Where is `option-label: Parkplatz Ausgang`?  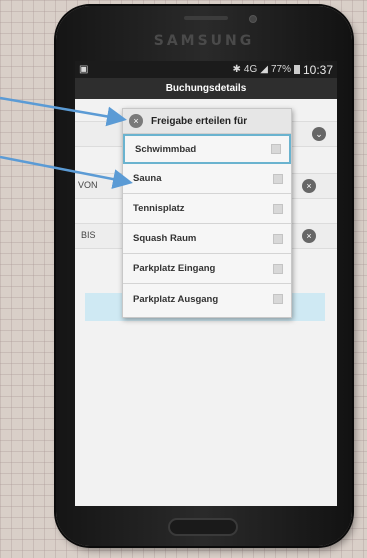
option-label: Parkplatz Ausgang is located at coordinates (176, 299).